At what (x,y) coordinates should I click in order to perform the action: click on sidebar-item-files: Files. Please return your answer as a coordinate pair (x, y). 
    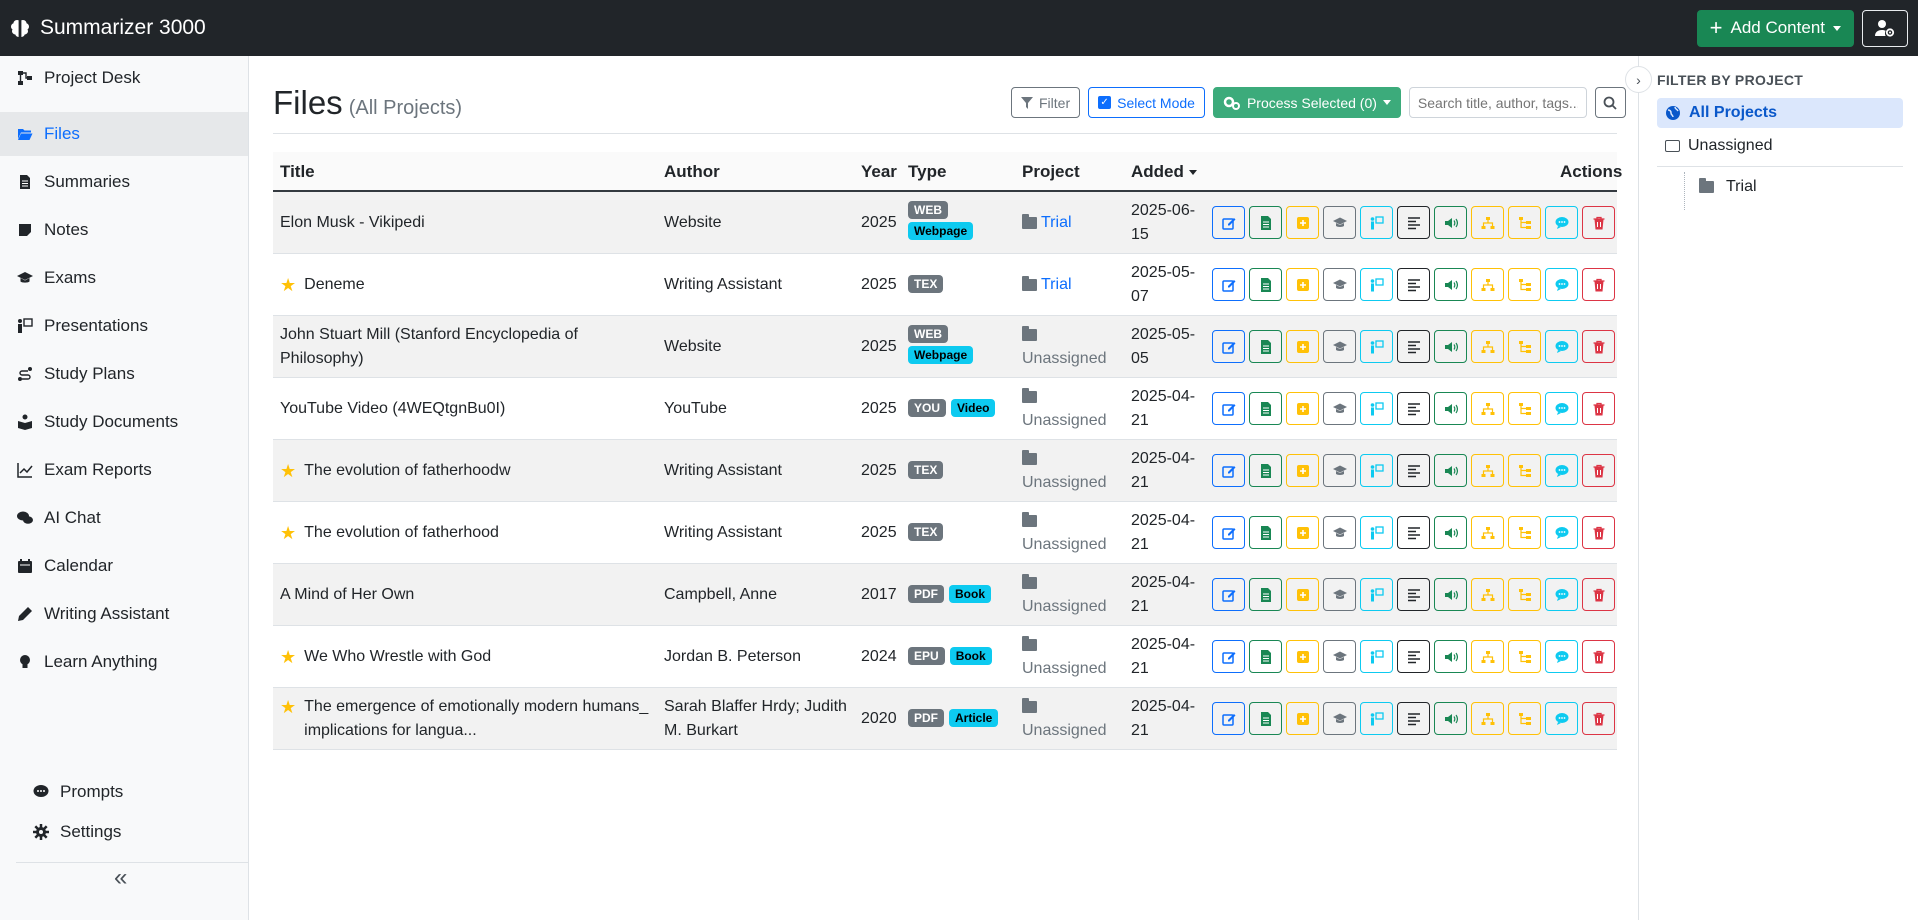
    Looking at the image, I should click on (124, 134).